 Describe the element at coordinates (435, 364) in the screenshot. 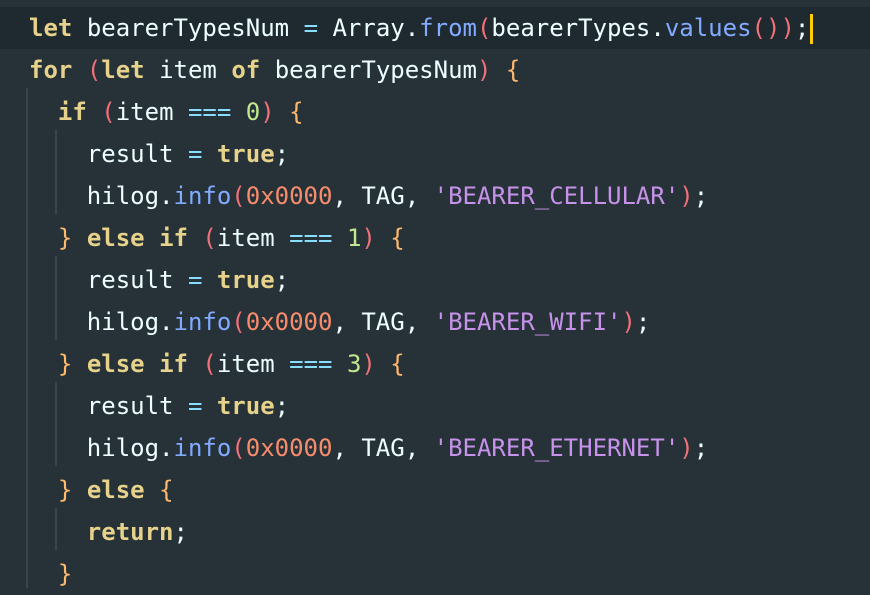

I see `code-line: } else if (item === 3) {` at that location.